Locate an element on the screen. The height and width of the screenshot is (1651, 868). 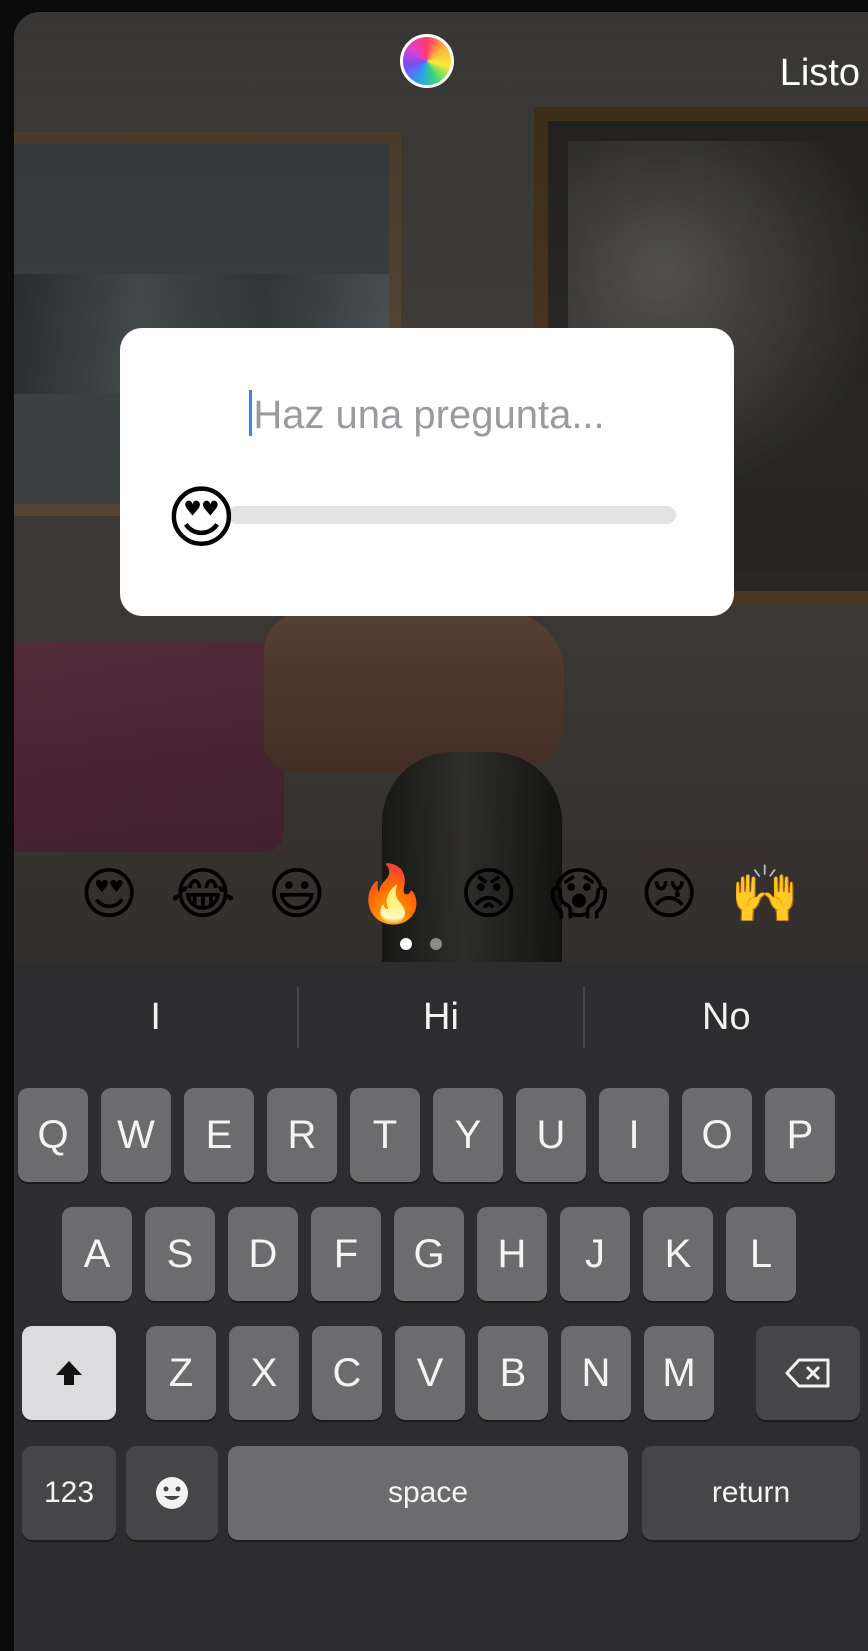
return-key: return is located at coordinates (751, 1493).